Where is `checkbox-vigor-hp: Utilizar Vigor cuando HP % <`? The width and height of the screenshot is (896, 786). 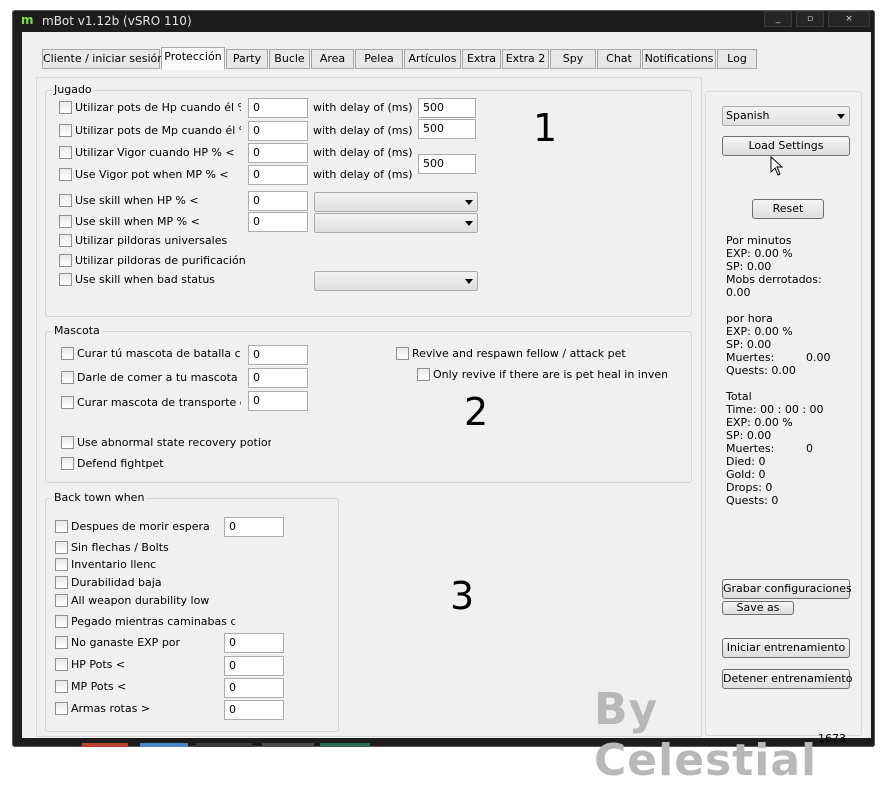 checkbox-vigor-hp: Utilizar Vigor cuando HP % < is located at coordinates (150, 153).